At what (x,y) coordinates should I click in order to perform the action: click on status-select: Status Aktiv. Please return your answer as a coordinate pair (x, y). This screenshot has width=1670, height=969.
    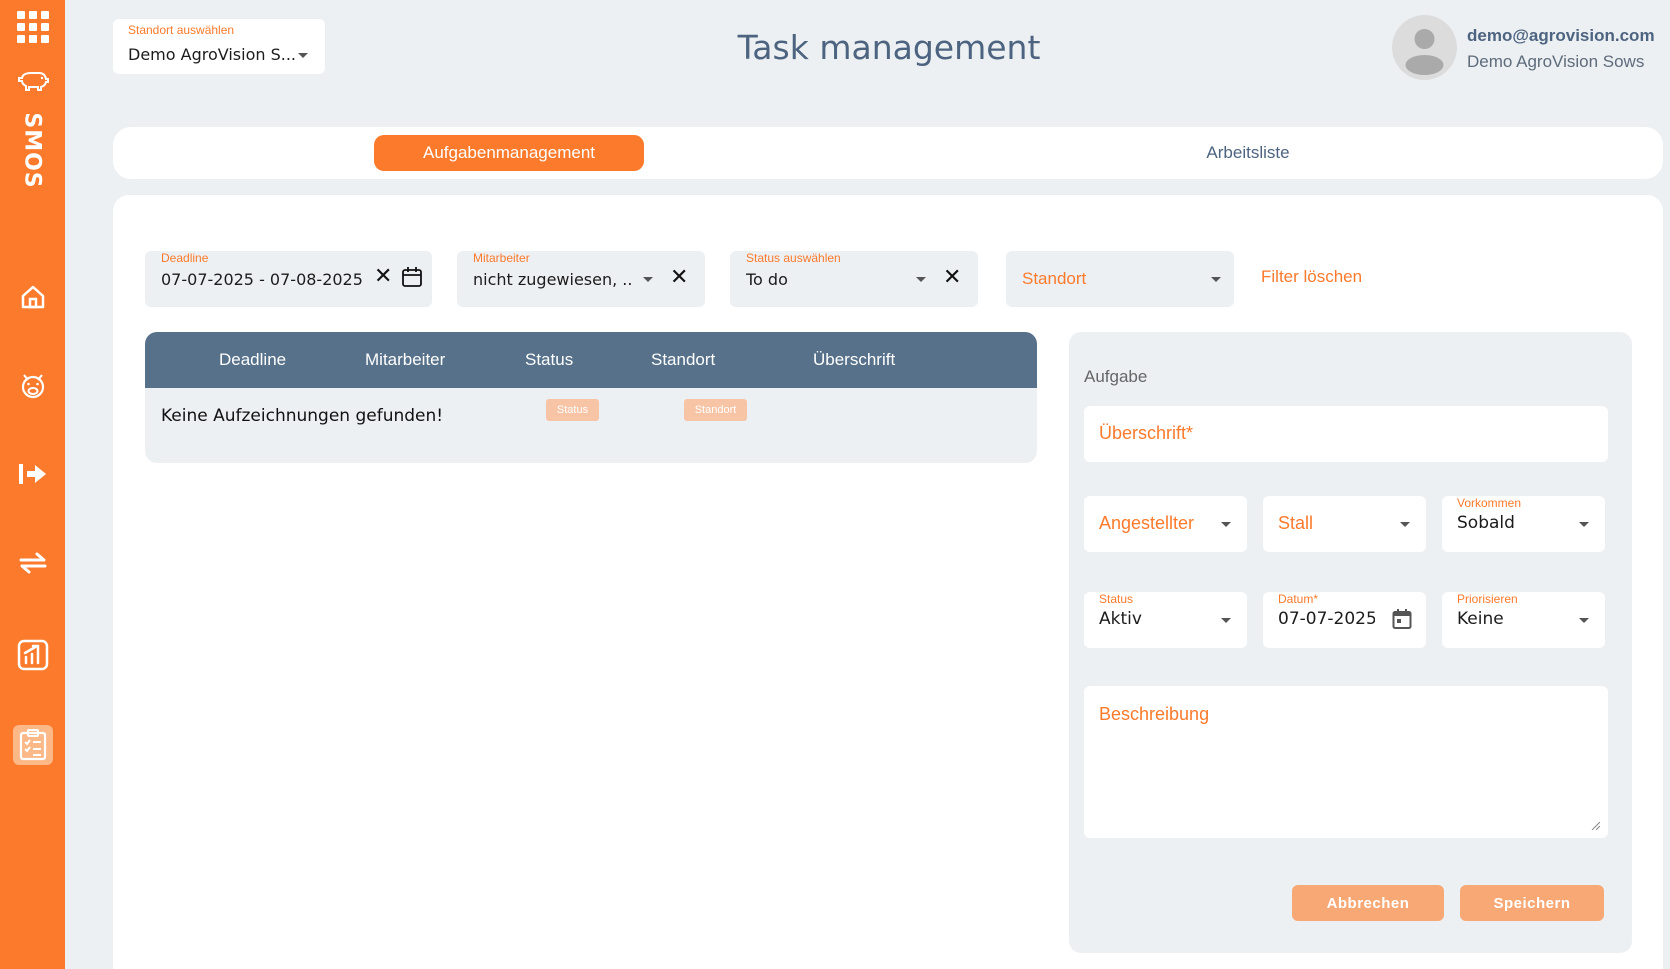
    Looking at the image, I should click on (1165, 620).